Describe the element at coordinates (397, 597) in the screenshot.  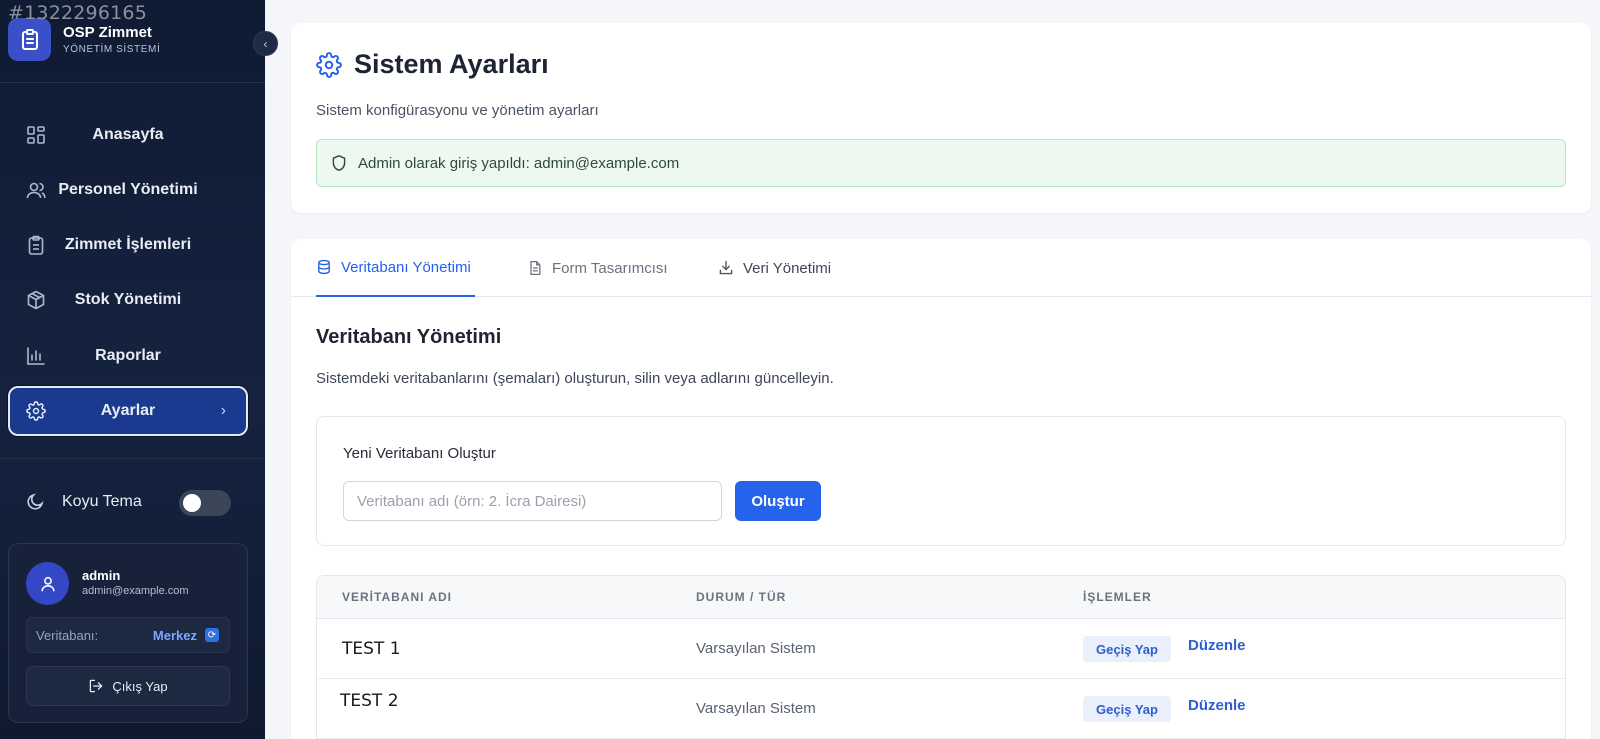
I see `column-header-name: VERİTABANI ADI` at that location.